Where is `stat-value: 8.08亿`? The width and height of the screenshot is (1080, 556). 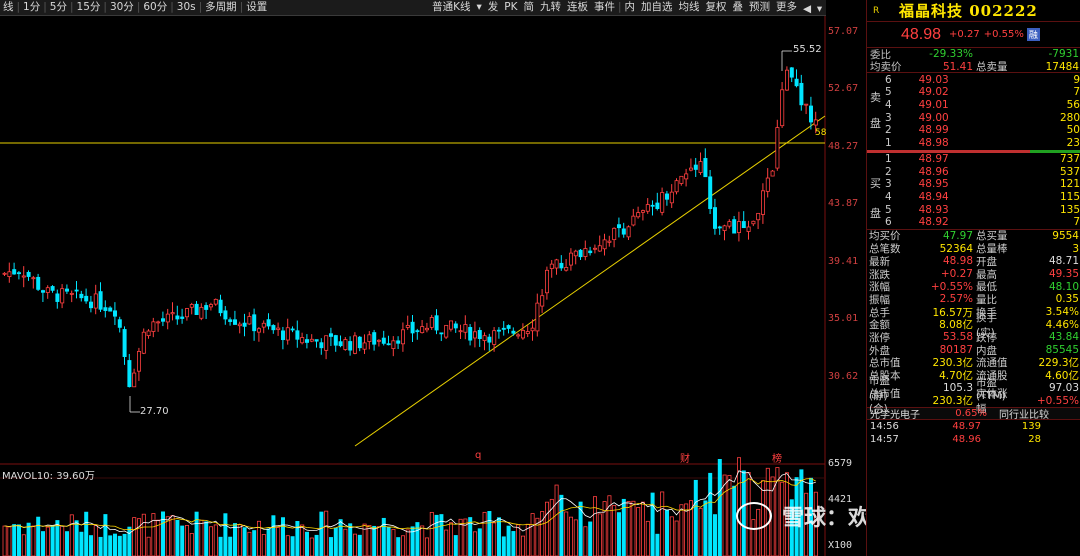
stat-value: 8.08亿 is located at coordinates (956, 325).